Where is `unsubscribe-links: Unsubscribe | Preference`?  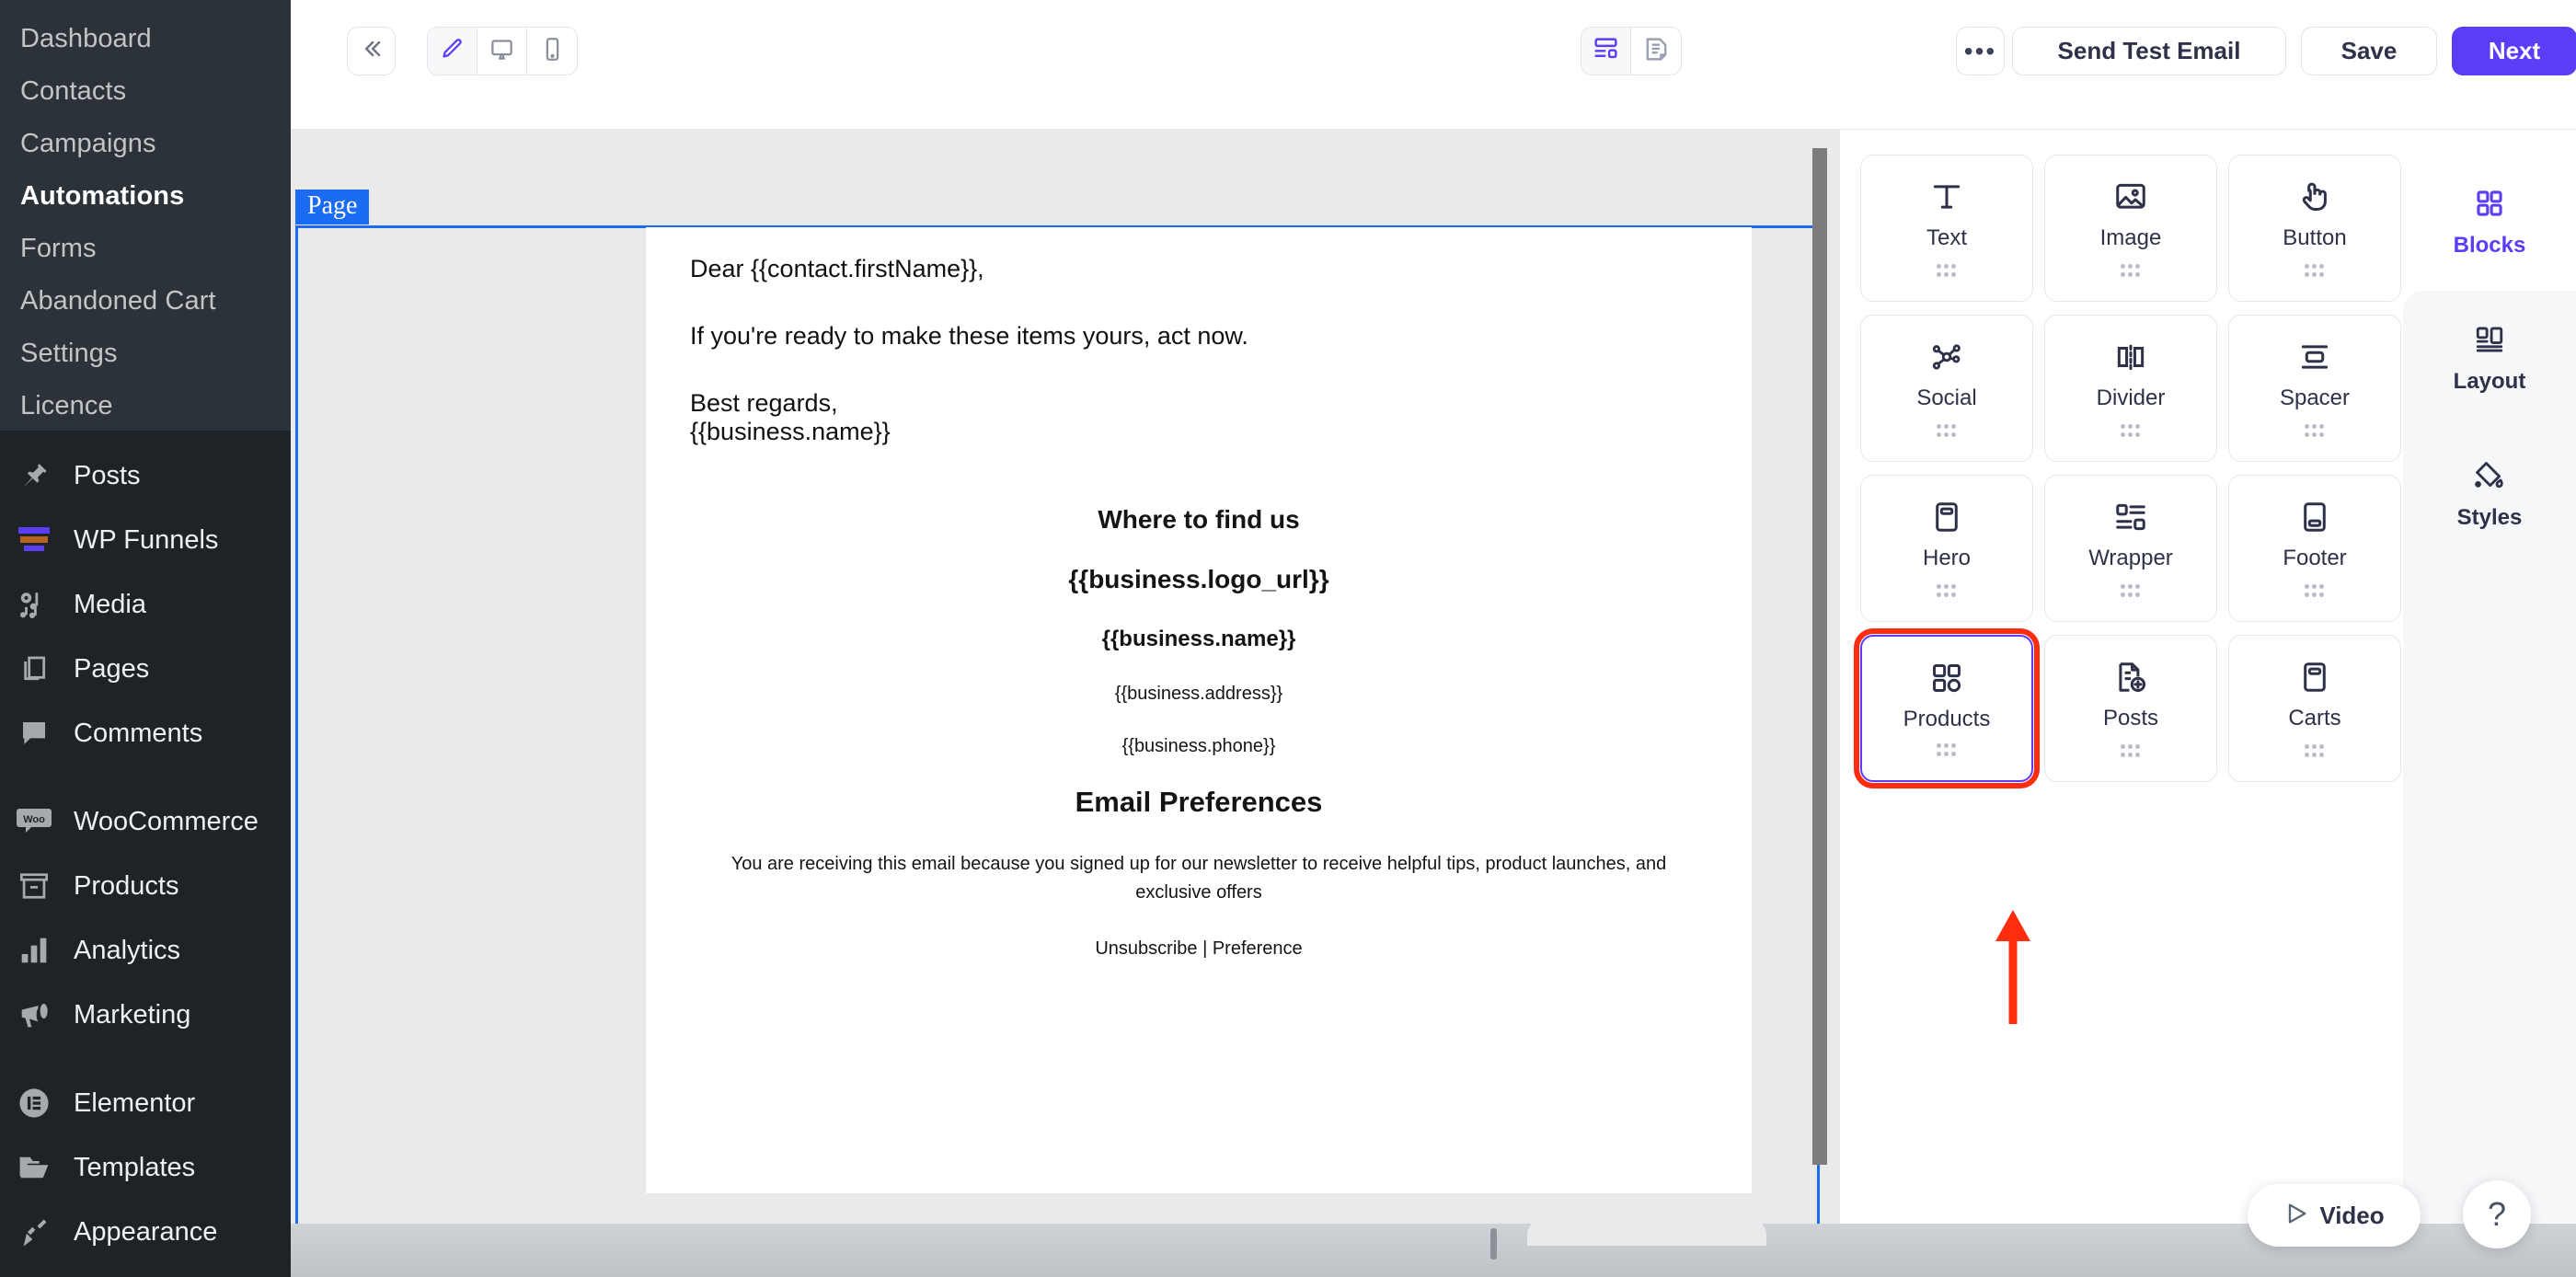 unsubscribe-links: Unsubscribe | Preference is located at coordinates (1199, 949).